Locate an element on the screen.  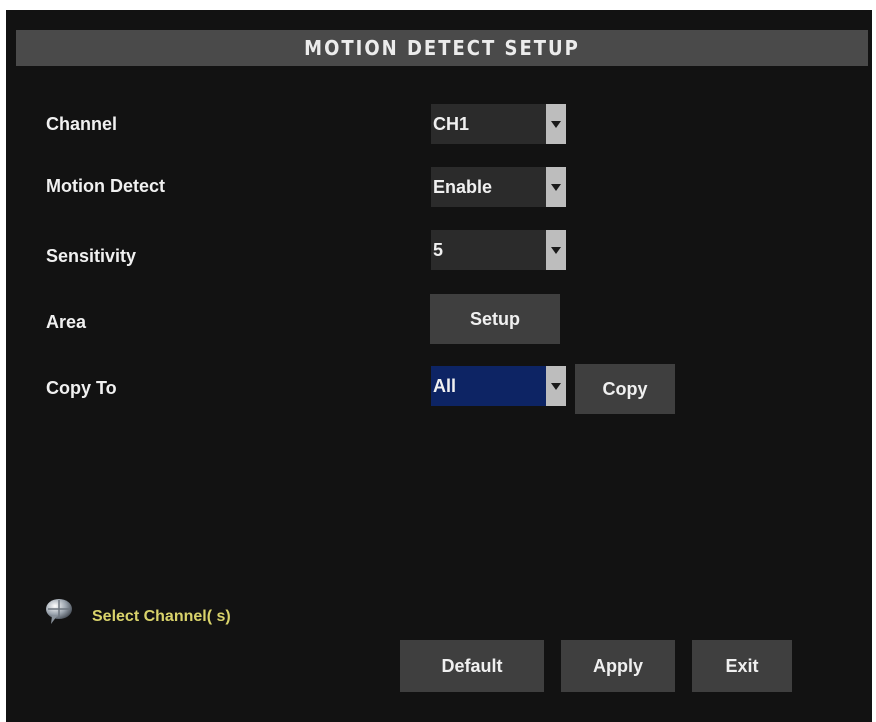
channel-value: CH1 is located at coordinates (451, 123).